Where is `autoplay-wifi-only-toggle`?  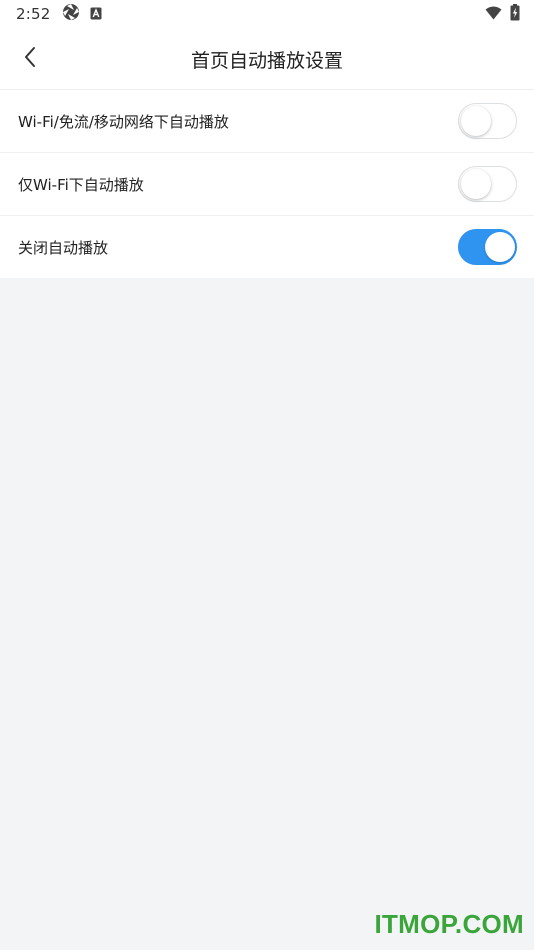
autoplay-wifi-only-toggle is located at coordinates (487, 184).